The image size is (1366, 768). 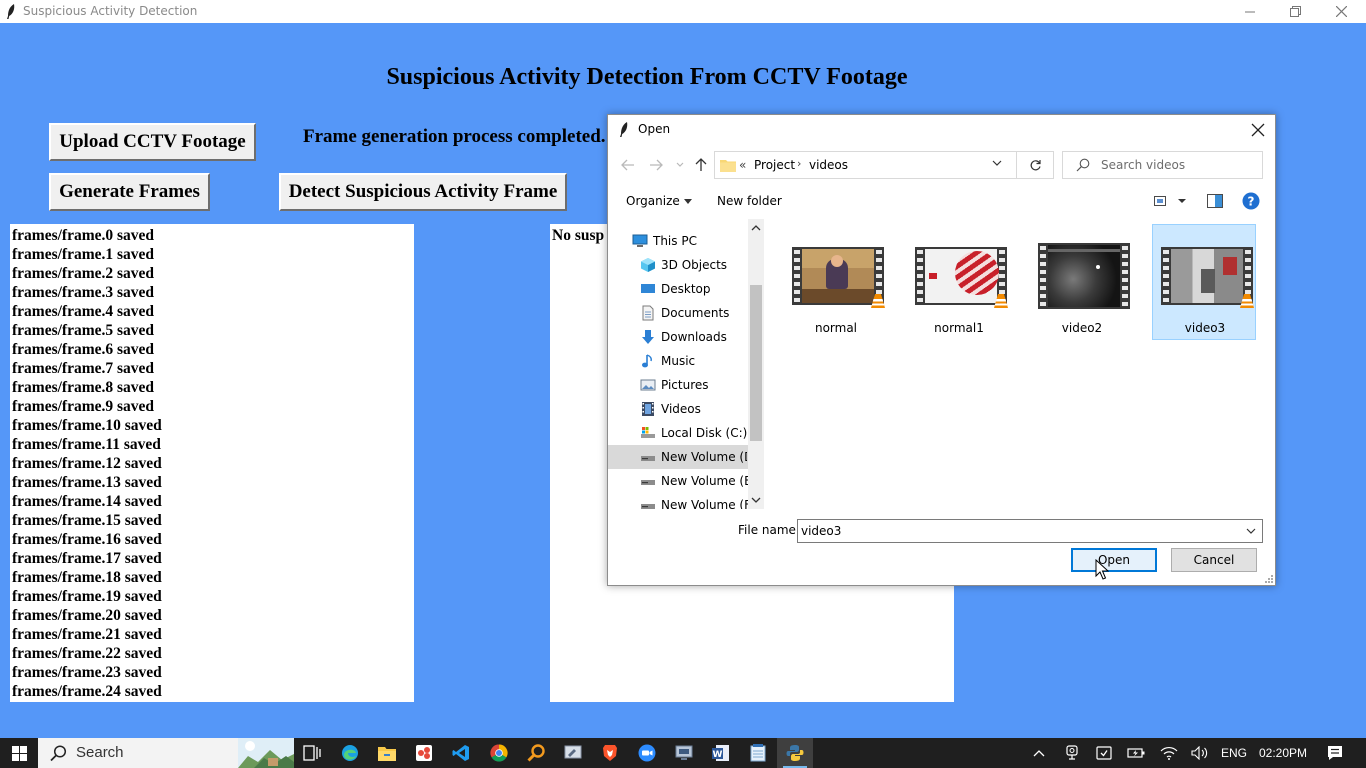 What do you see at coordinates (678, 457) in the screenshot?
I see `nav-item-new-volume-d: New Volume (D:` at bounding box center [678, 457].